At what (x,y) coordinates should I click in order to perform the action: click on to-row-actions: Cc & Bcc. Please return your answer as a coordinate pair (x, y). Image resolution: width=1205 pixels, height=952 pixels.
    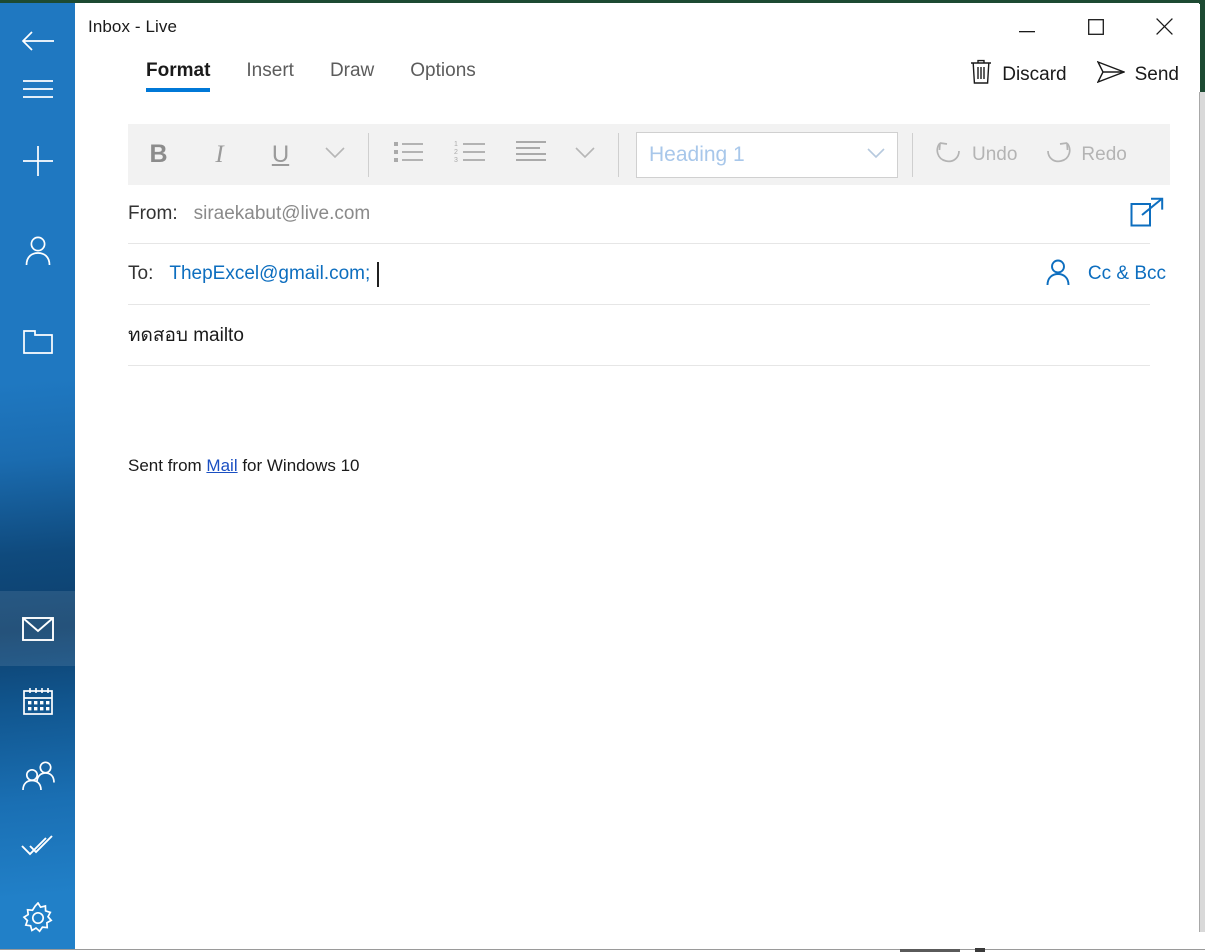
    Looking at the image, I should click on (1105, 274).